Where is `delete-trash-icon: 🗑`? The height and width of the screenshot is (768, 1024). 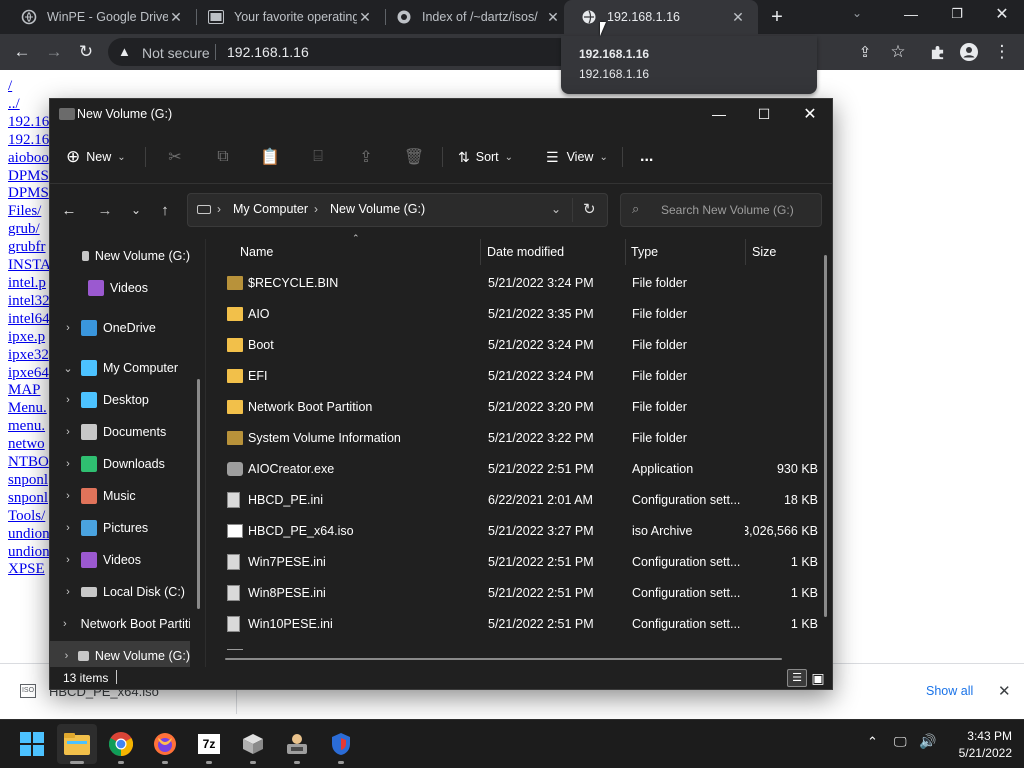 delete-trash-icon: 🗑 is located at coordinates (414, 157).